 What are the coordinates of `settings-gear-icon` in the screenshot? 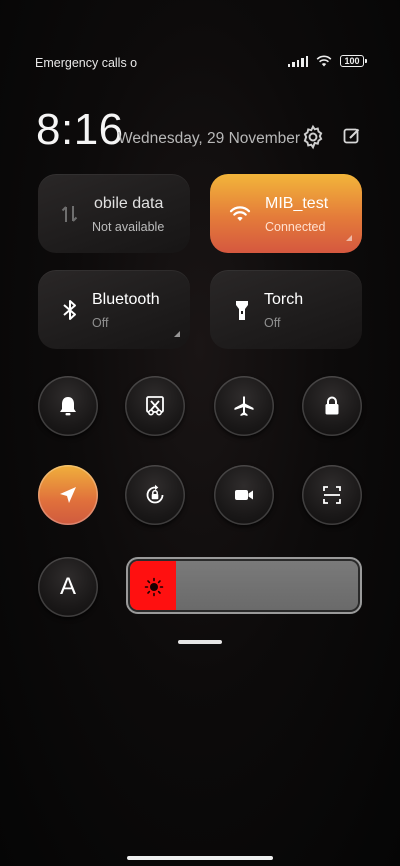 It's located at (313, 137).